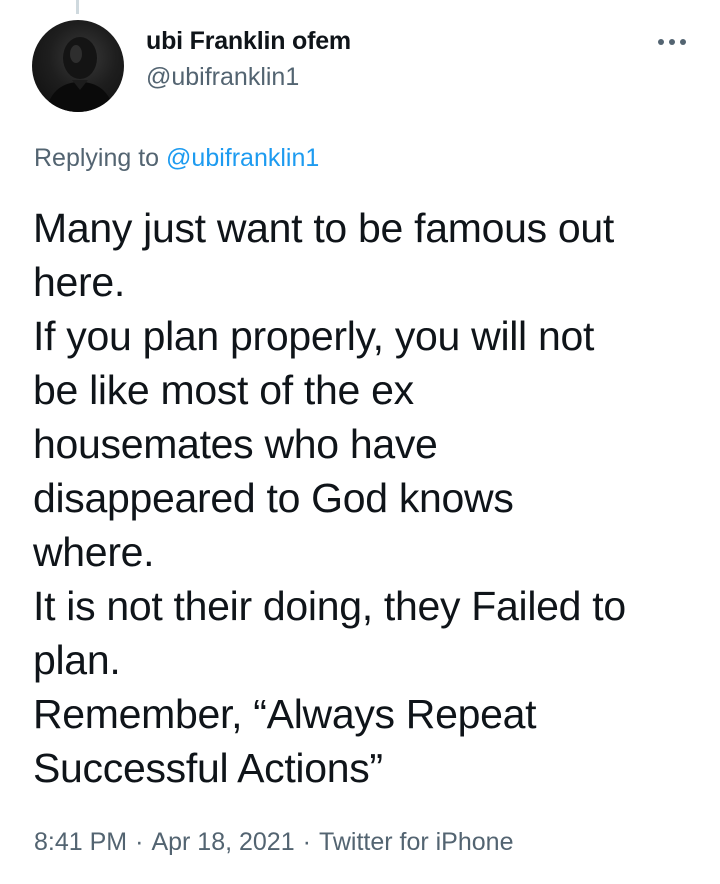 The width and height of the screenshot is (720, 884). What do you see at coordinates (362, 66) in the screenshot?
I see `tweet-header: ubi Franklin ofem @ubifranklin1` at bounding box center [362, 66].